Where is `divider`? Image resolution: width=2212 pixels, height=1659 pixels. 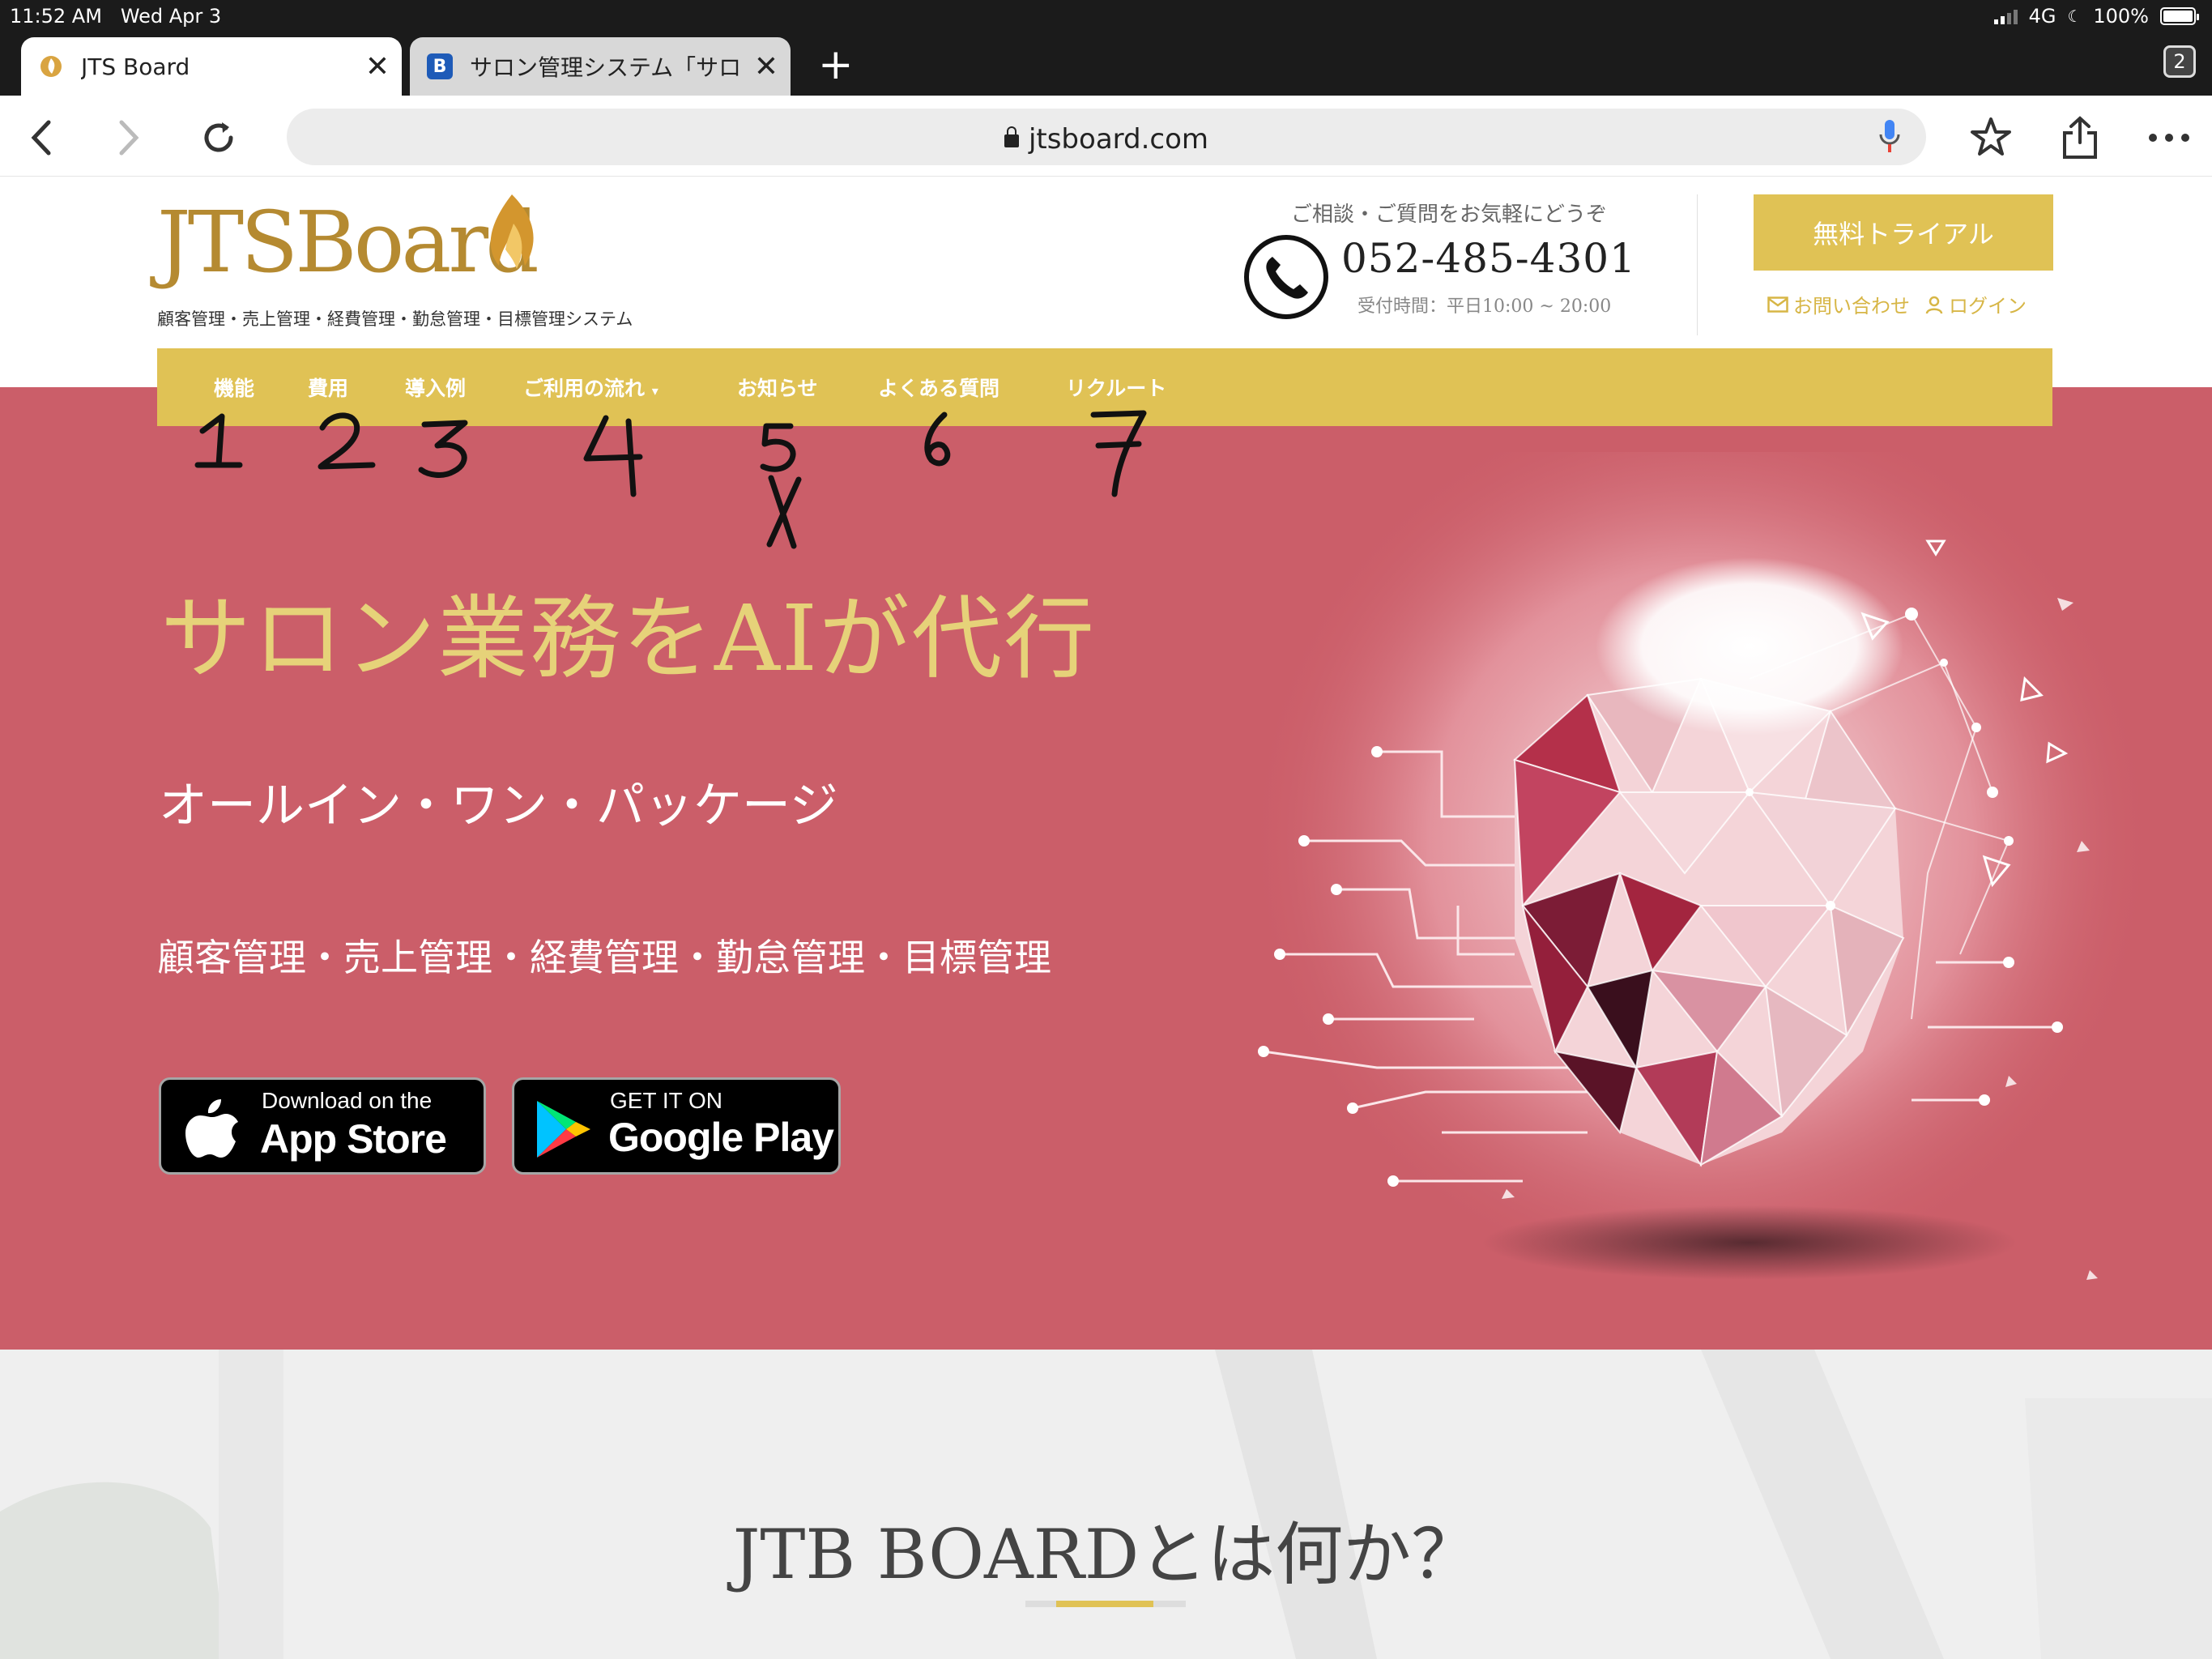
divider is located at coordinates (1698, 264).